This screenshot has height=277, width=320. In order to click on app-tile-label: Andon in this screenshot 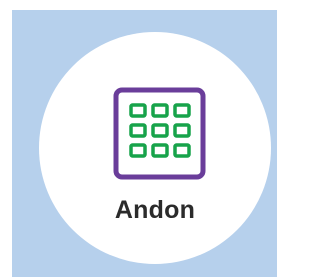, I will do `click(155, 210)`.